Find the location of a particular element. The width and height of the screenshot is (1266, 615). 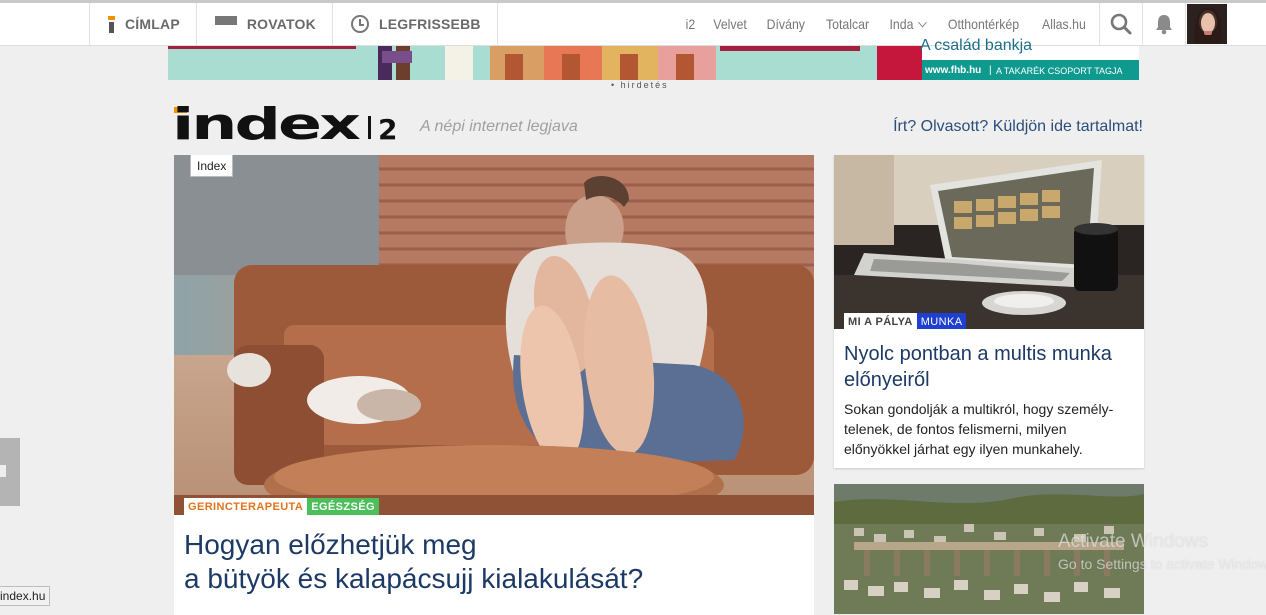

chevron-down-icon is located at coordinates (923, 22).